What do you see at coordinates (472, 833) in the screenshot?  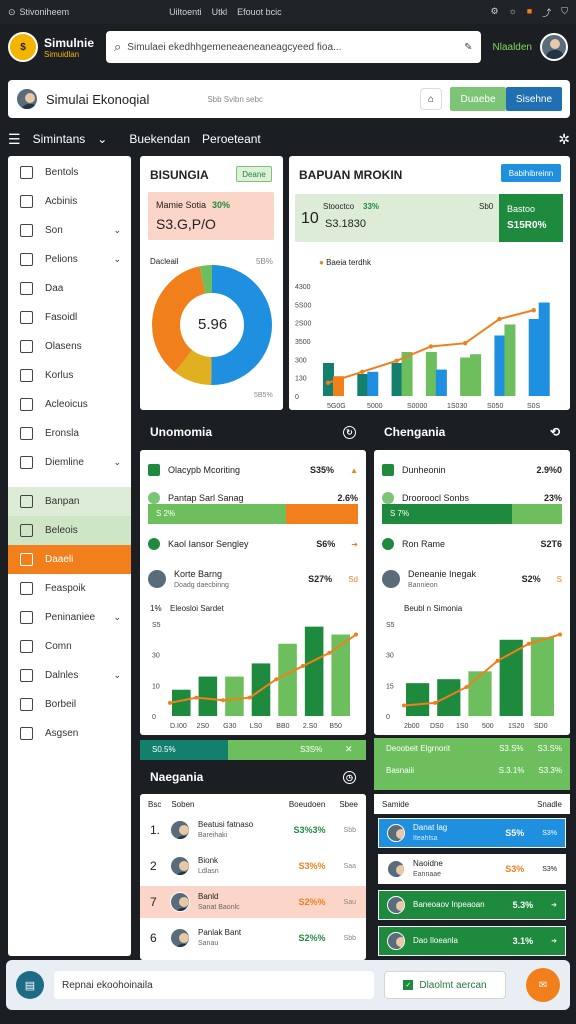 I see `list-item: Danat lag Iteahlsa S5% S3%` at bounding box center [472, 833].